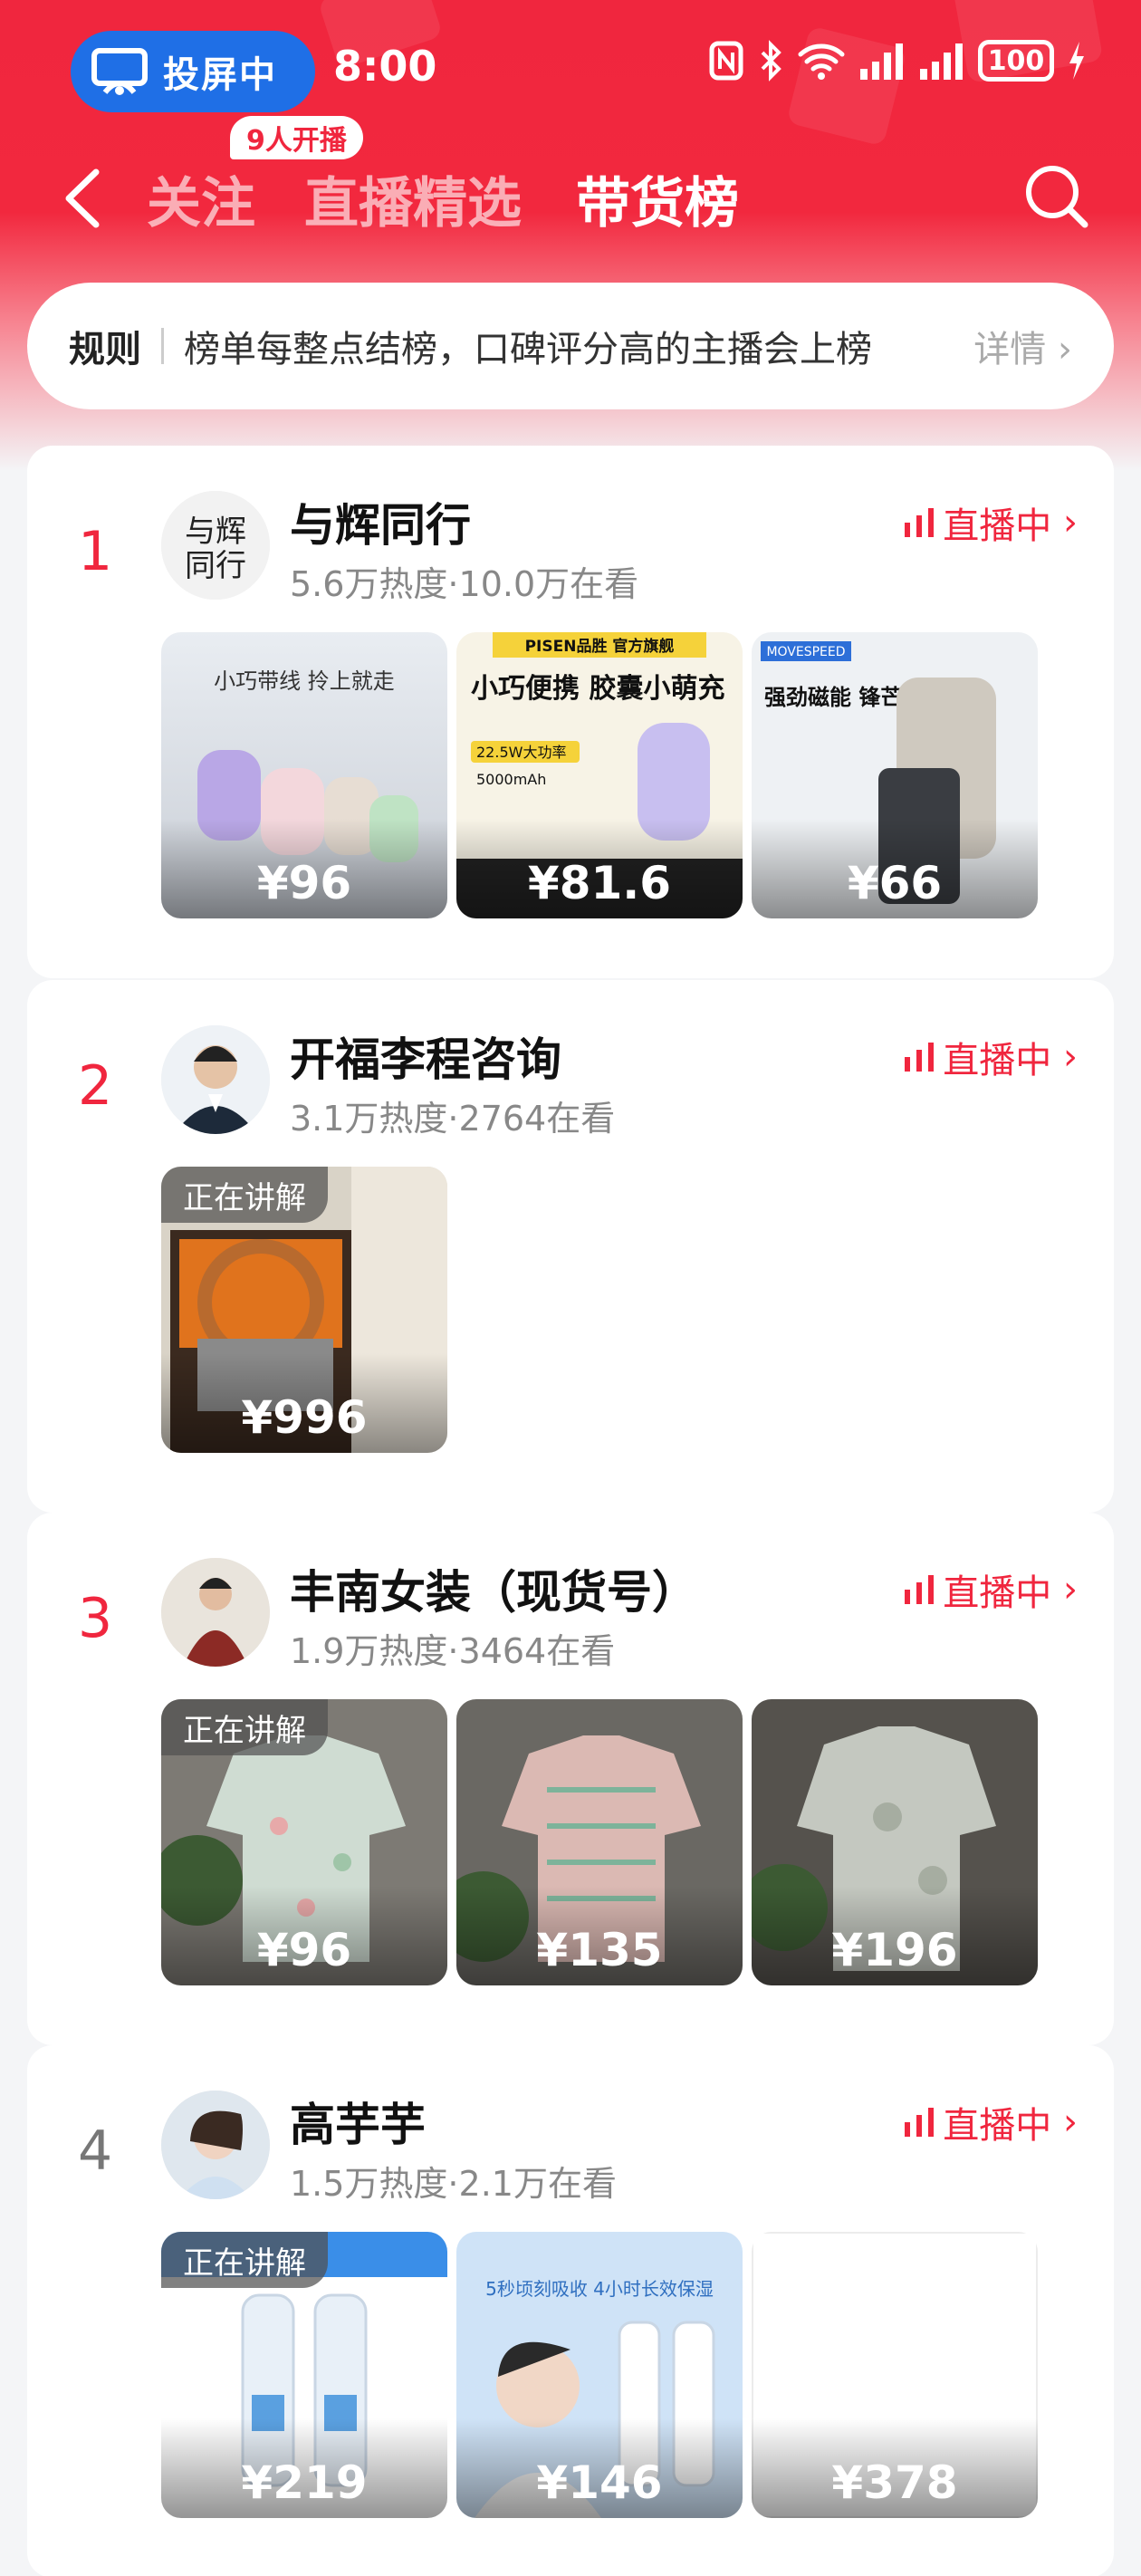  I want to click on svg-text: 5000mAh, so click(511, 779).